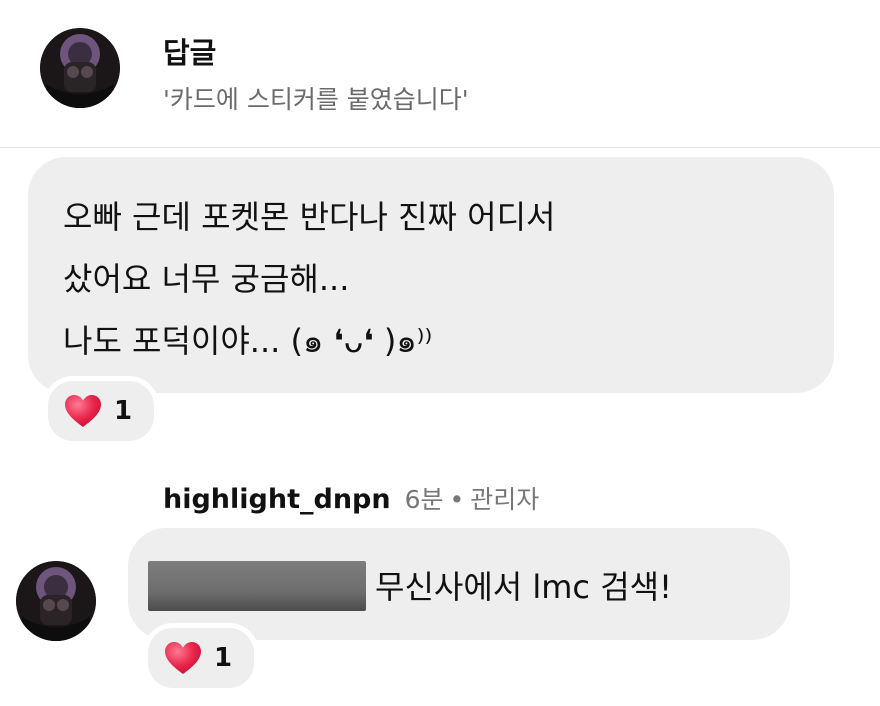 Image resolution: width=880 pixels, height=706 pixels. I want to click on comment-reaction: 1, so click(101, 411).